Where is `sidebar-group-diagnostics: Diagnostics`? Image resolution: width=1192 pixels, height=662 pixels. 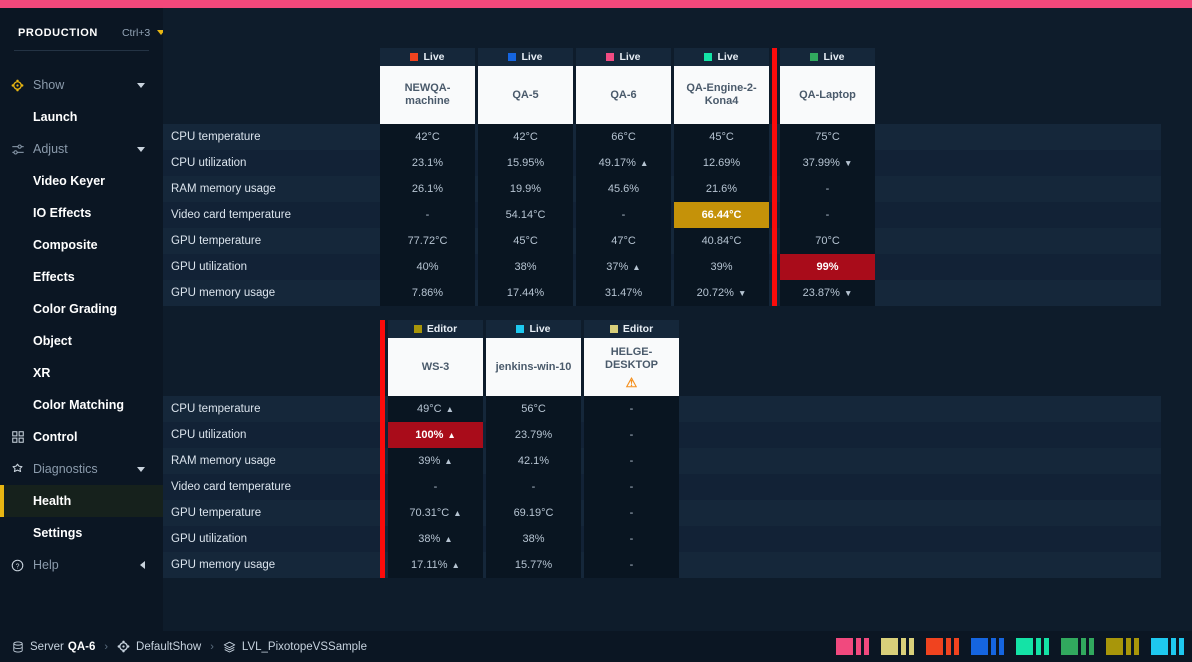 sidebar-group-diagnostics: Diagnostics is located at coordinates (81, 469).